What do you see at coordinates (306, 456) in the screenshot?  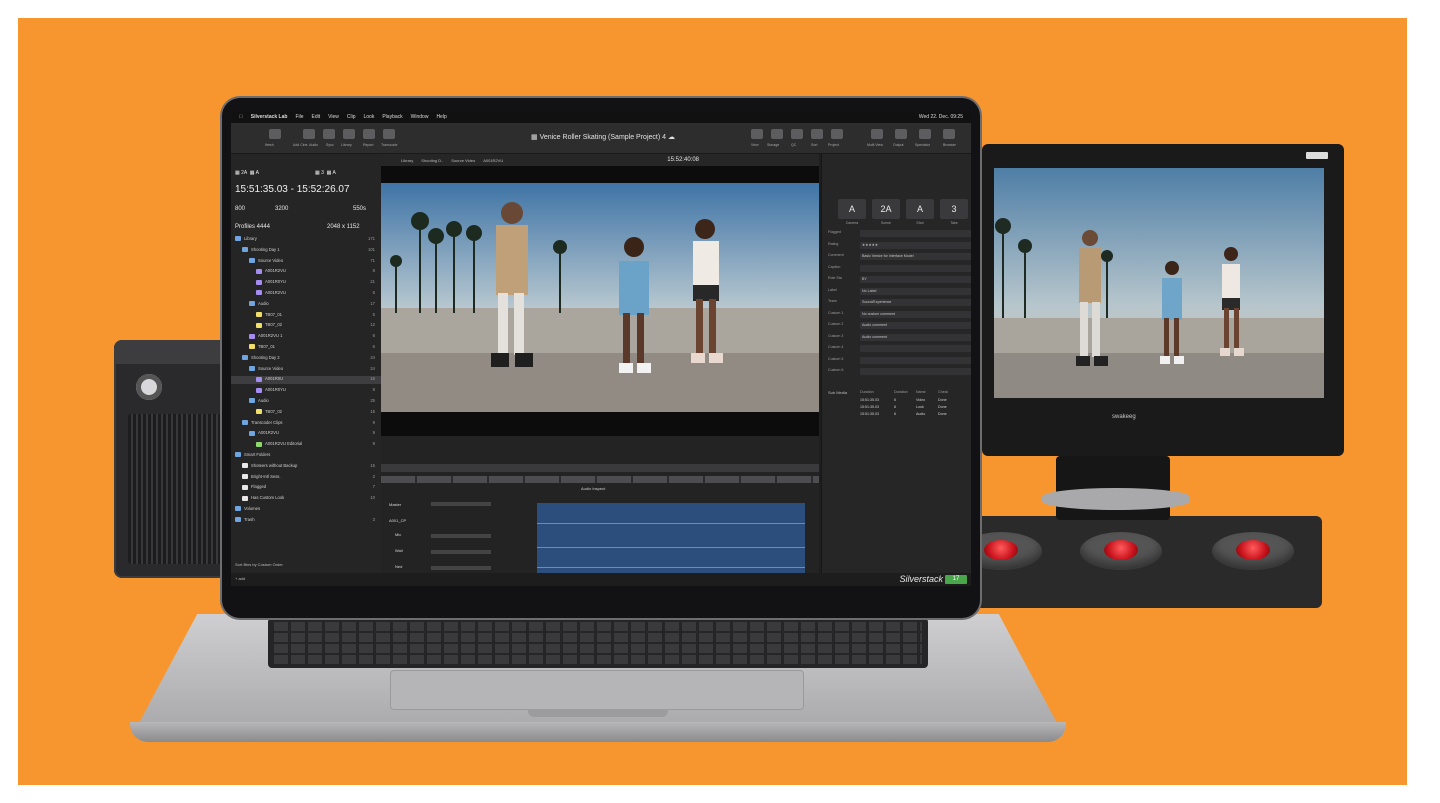 I see `tree-item: Smart Folders` at bounding box center [306, 456].